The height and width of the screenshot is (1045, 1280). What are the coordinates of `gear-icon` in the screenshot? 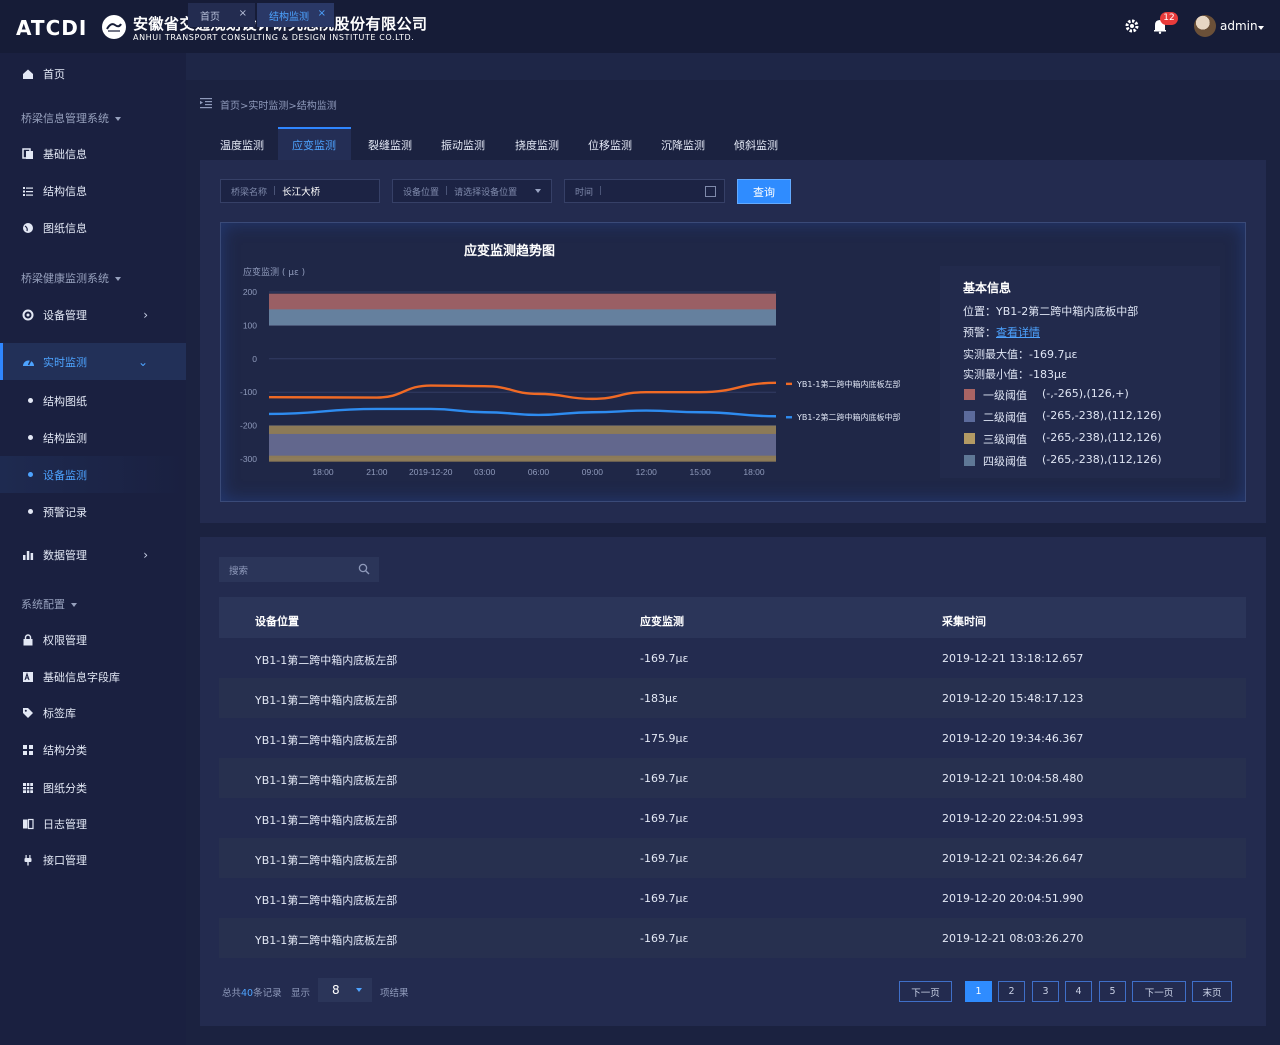 It's located at (1132, 26).